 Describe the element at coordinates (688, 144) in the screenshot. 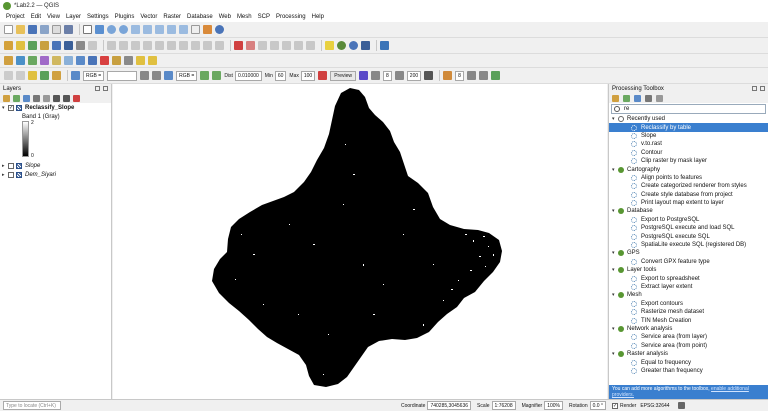

I see `algorithm-item: v.to.rast` at that location.